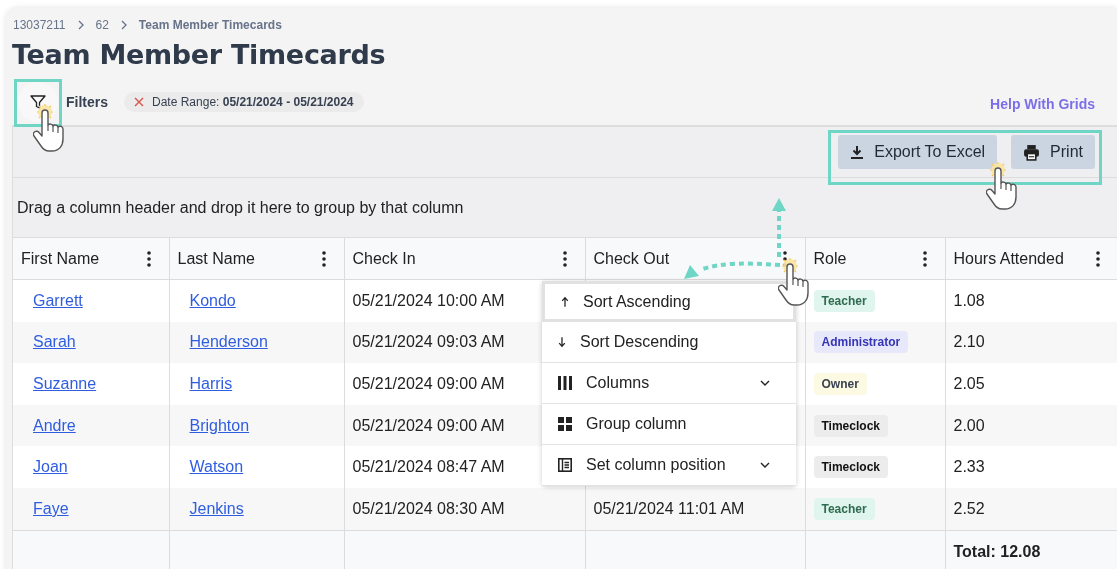 This screenshot has height=569, width=1117. I want to click on help-link: Help With Grids, so click(1042, 104).